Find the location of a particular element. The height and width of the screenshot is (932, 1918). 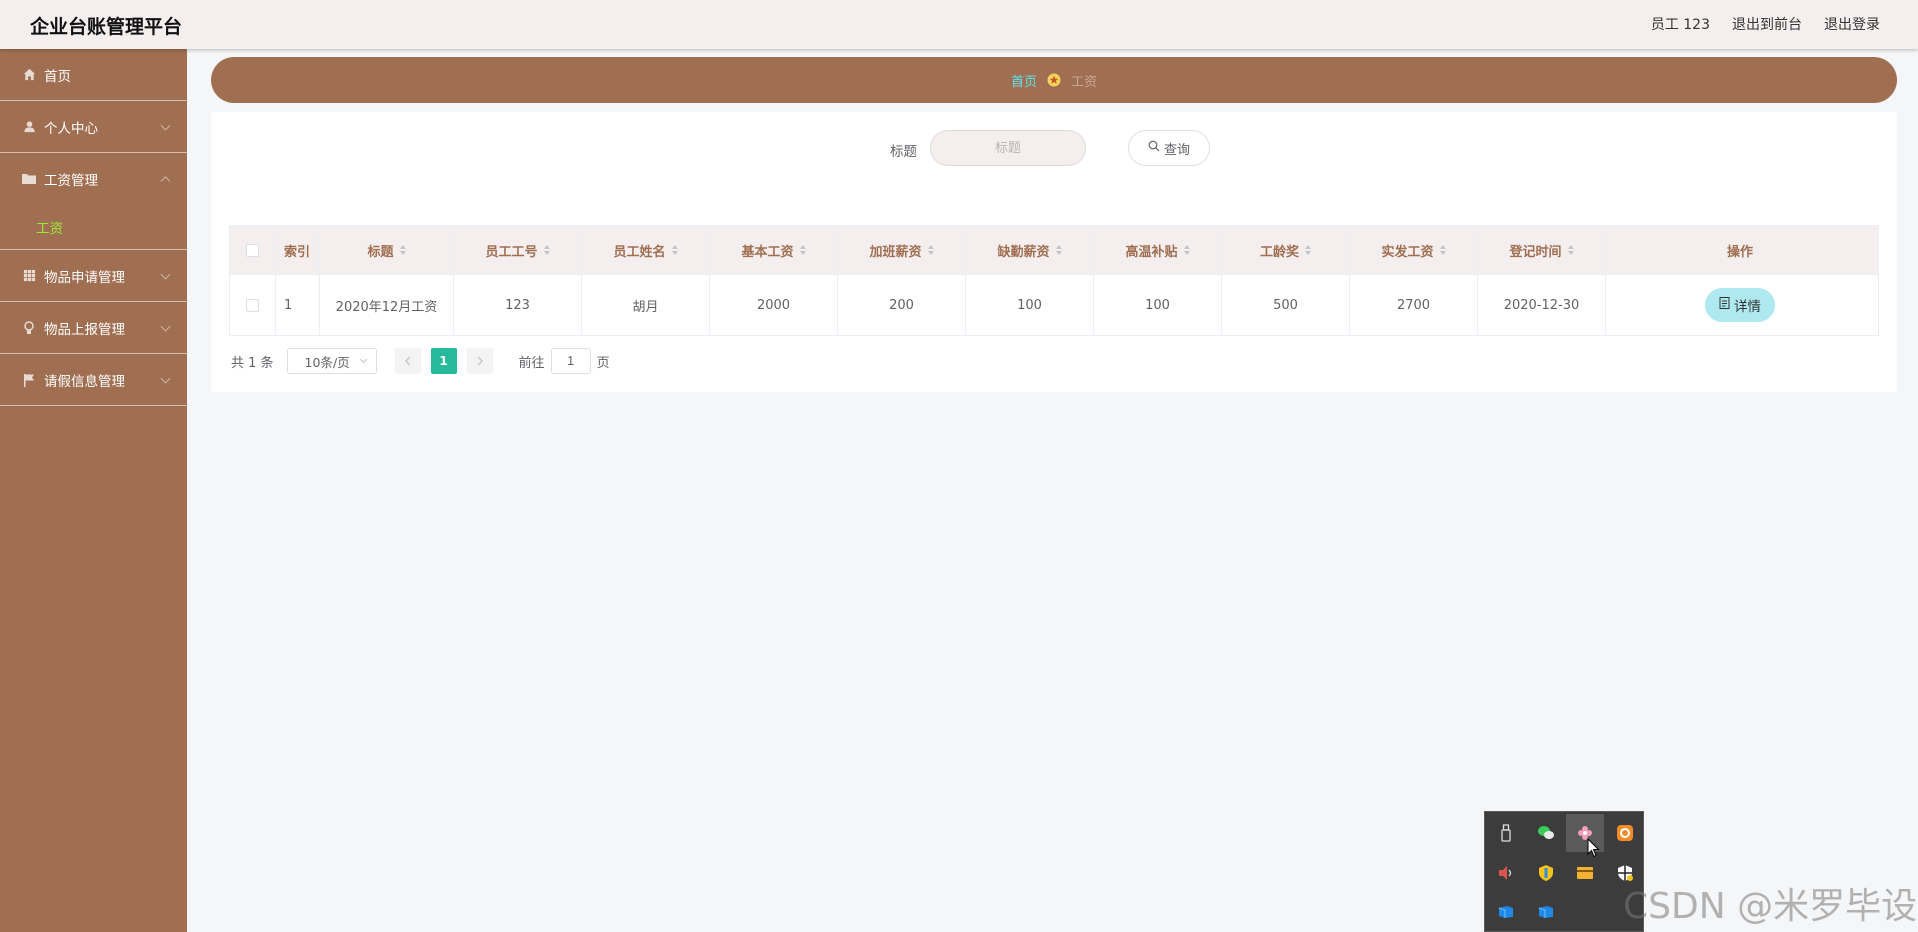

page-number-current: 1 is located at coordinates (443, 361).